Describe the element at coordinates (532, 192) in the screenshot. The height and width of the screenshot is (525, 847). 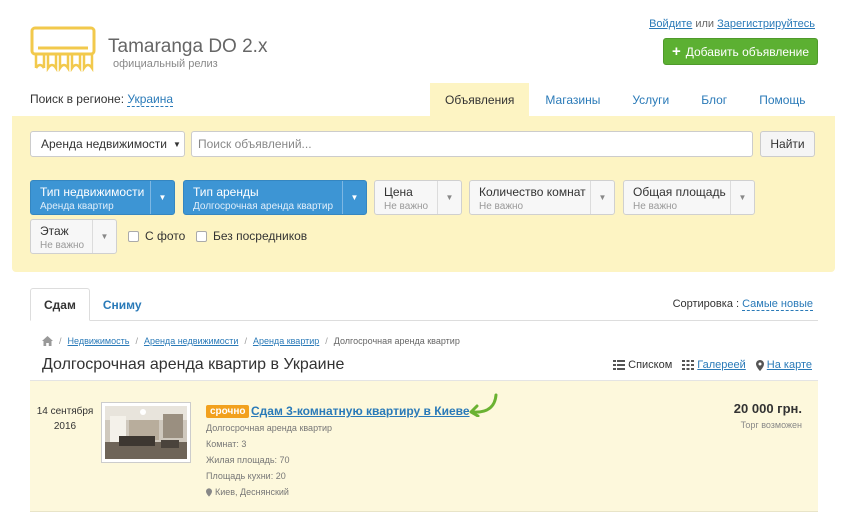
I see `filter-title: Количество комнат` at that location.